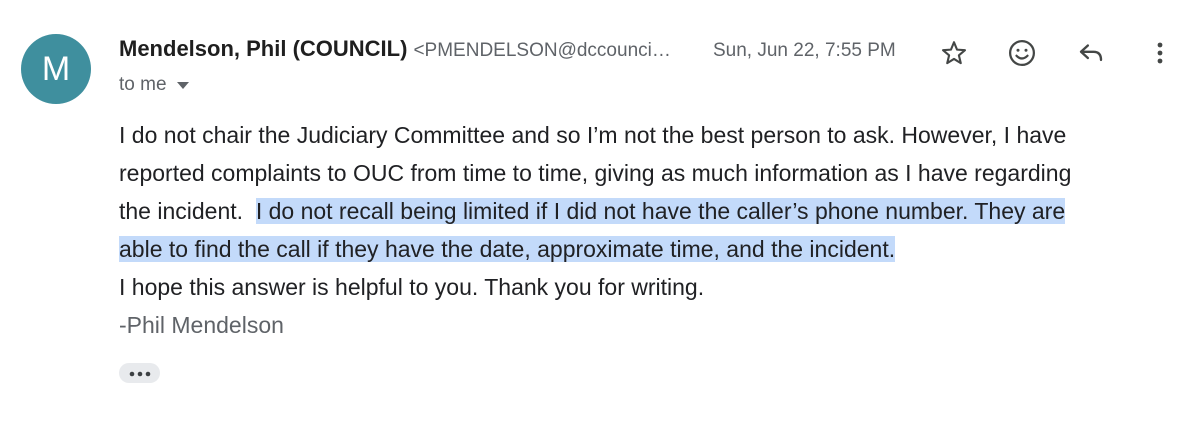 The width and height of the screenshot is (1200, 433). What do you see at coordinates (187, 211) in the screenshot?
I see `body-text: the incident.` at bounding box center [187, 211].